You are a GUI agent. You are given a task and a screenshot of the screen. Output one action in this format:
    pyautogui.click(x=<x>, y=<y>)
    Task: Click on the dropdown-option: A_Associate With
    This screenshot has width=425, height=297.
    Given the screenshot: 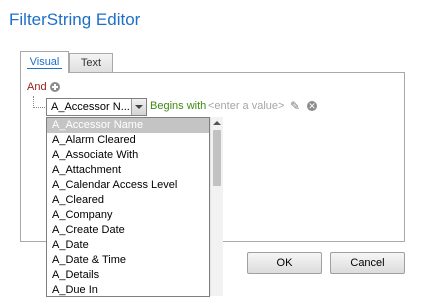 What is the action you would take?
    pyautogui.click(x=128, y=155)
    